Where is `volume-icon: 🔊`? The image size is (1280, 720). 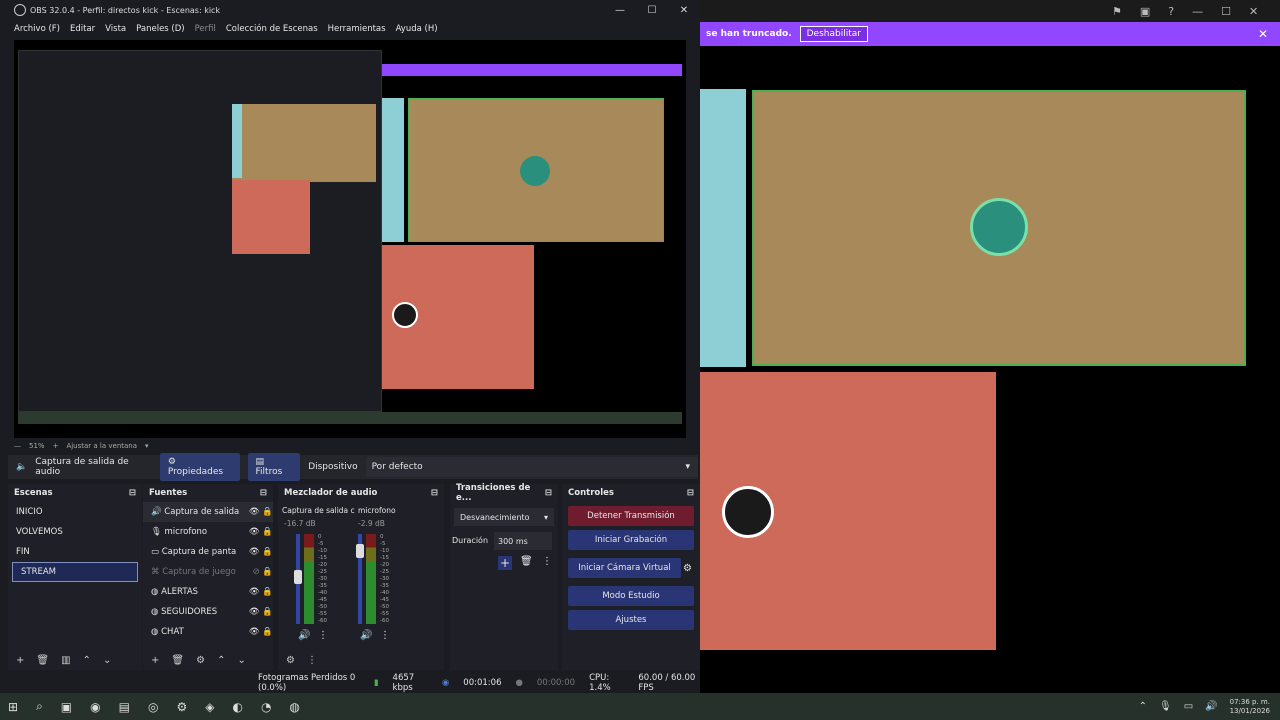 volume-icon: 🔊 is located at coordinates (1211, 706).